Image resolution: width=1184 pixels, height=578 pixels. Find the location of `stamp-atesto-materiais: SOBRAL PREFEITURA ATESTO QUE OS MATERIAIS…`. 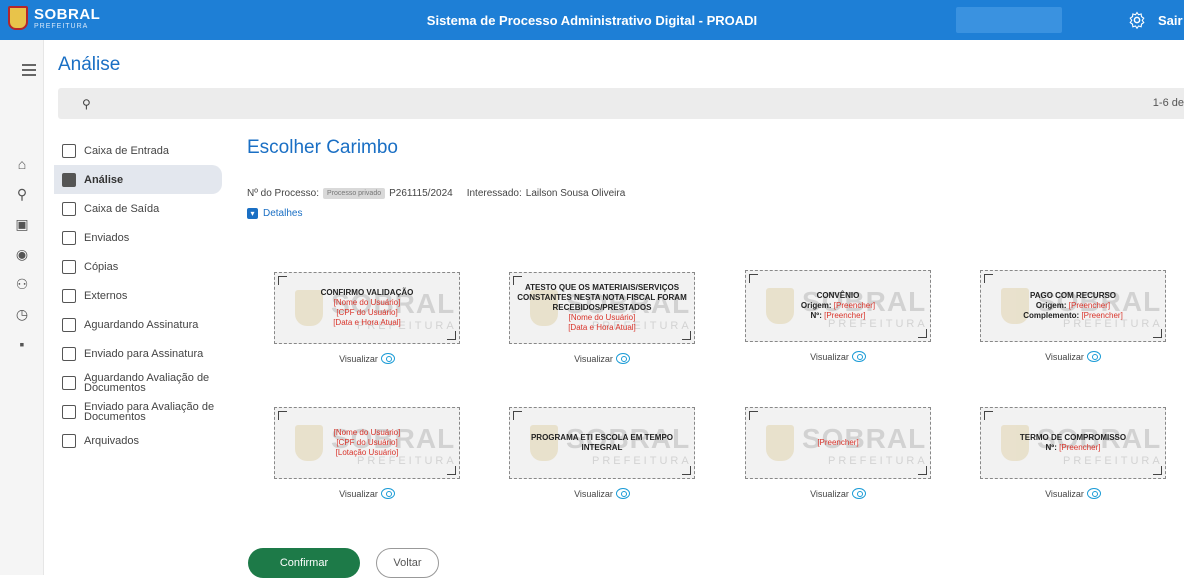

stamp-atesto-materiais: SOBRAL PREFEITURA ATESTO QUE OS MATERIAIS… is located at coordinates (602, 308).